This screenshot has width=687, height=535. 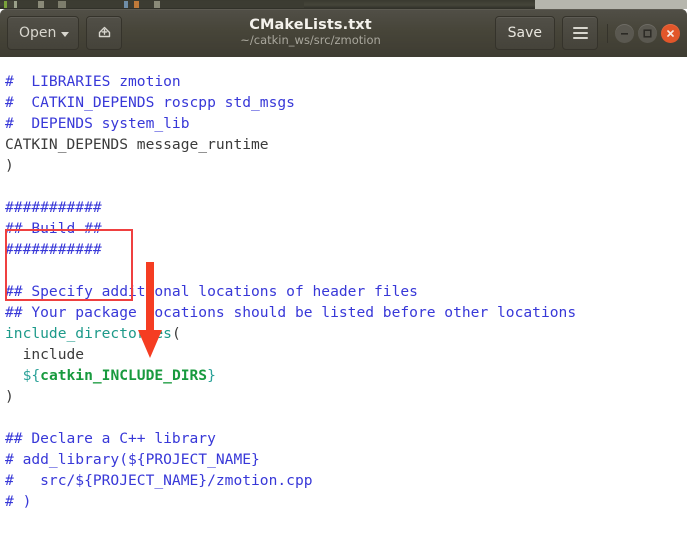 I want to click on desktop-panel-remnant, so click(x=611, y=4).